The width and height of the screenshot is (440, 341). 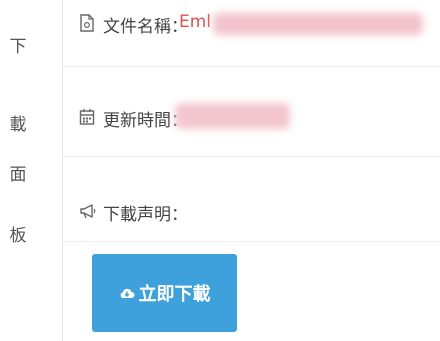 What do you see at coordinates (18, 175) in the screenshot?
I see `side-label-char: 面` at bounding box center [18, 175].